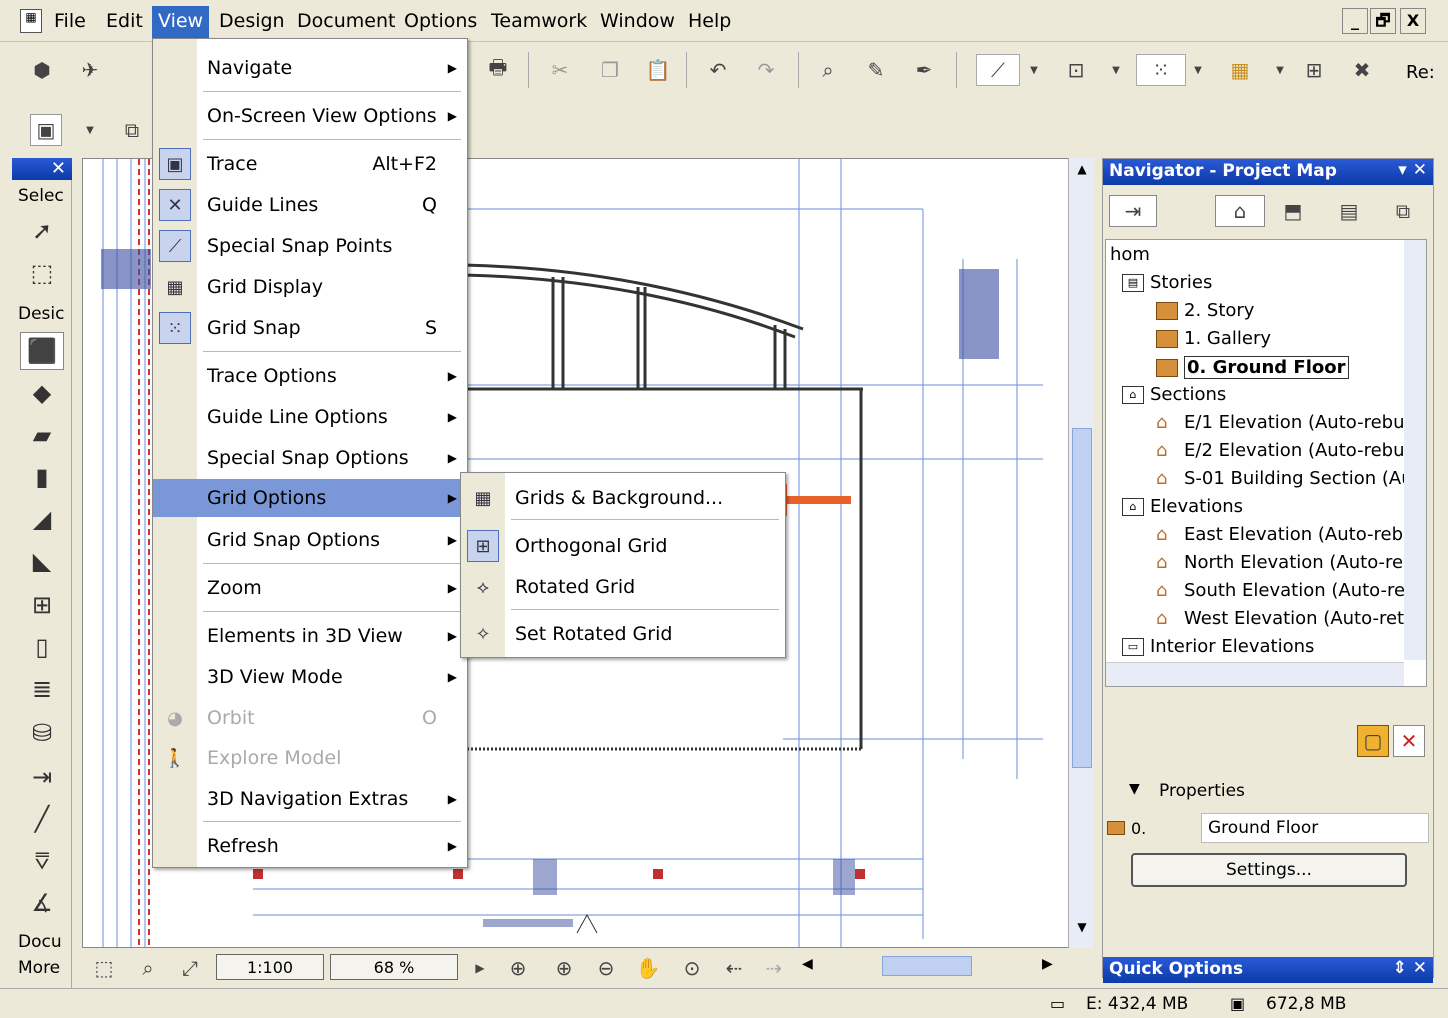 Image resolution: width=1448 pixels, height=1018 pixels. Describe the element at coordinates (1373, 741) in the screenshot. I see `new-folder-icon: ▢` at that location.